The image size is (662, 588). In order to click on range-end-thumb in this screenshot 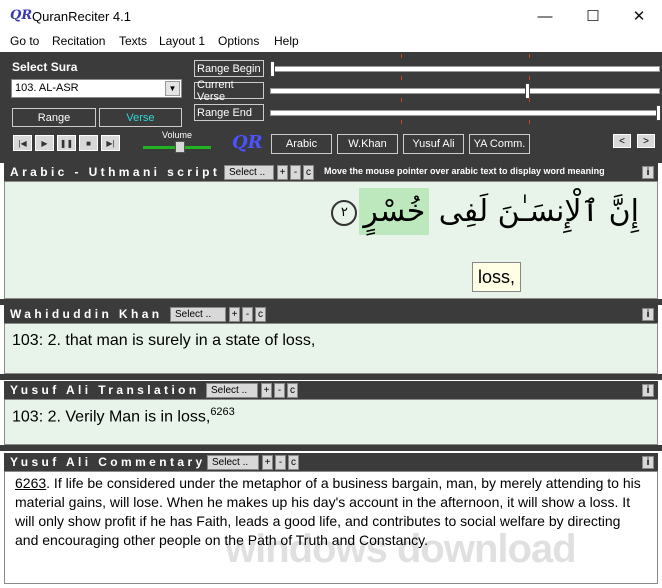, I will do `click(658, 113)`.